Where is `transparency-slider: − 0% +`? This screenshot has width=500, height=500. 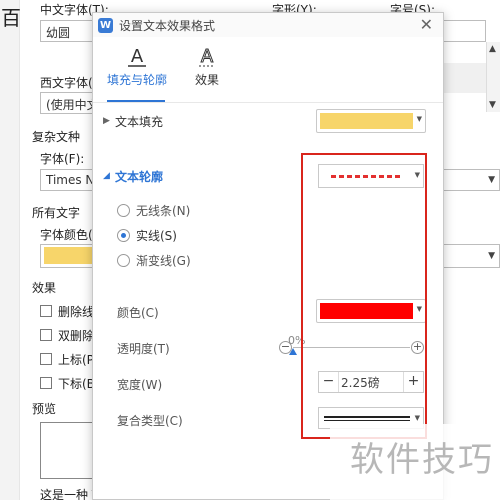 transparency-slider: − 0% + is located at coordinates (352, 347).